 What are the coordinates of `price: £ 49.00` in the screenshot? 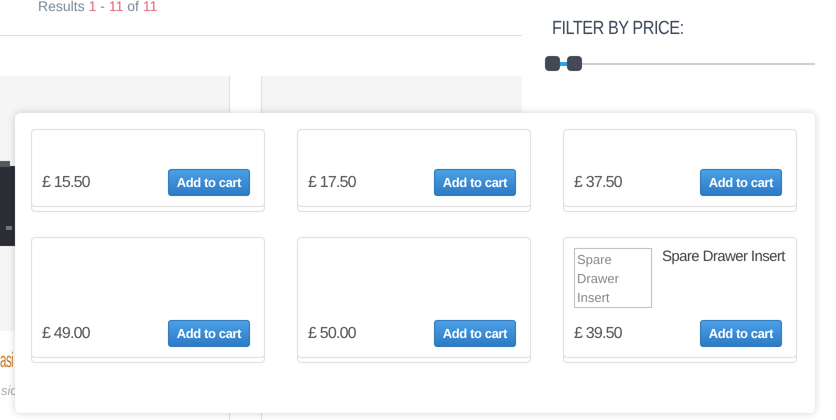 It's located at (66, 333).